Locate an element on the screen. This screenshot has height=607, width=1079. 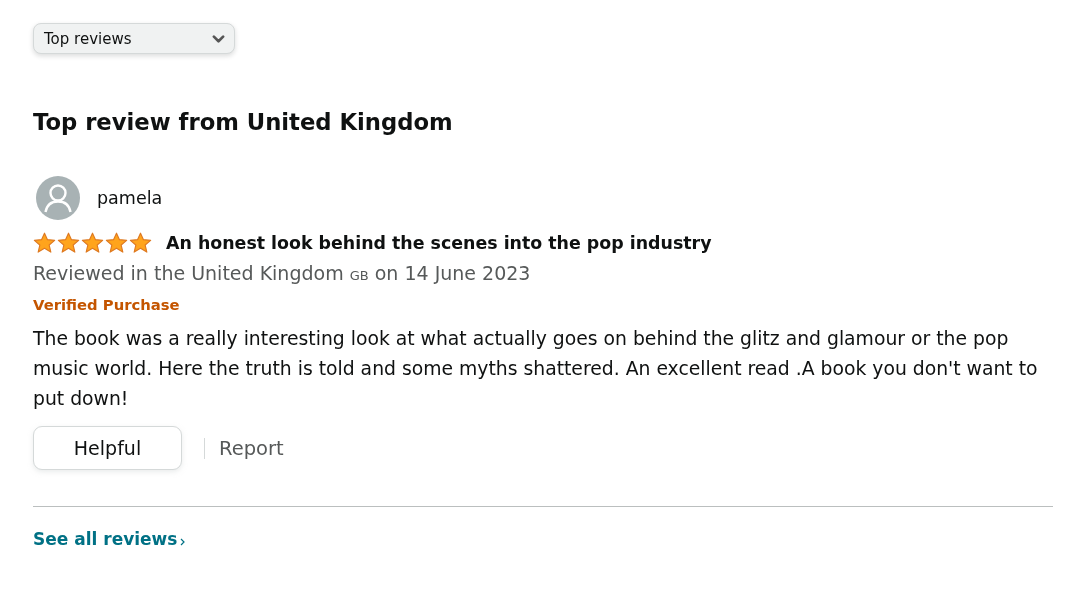
chevron-down-icon is located at coordinates (218, 38).